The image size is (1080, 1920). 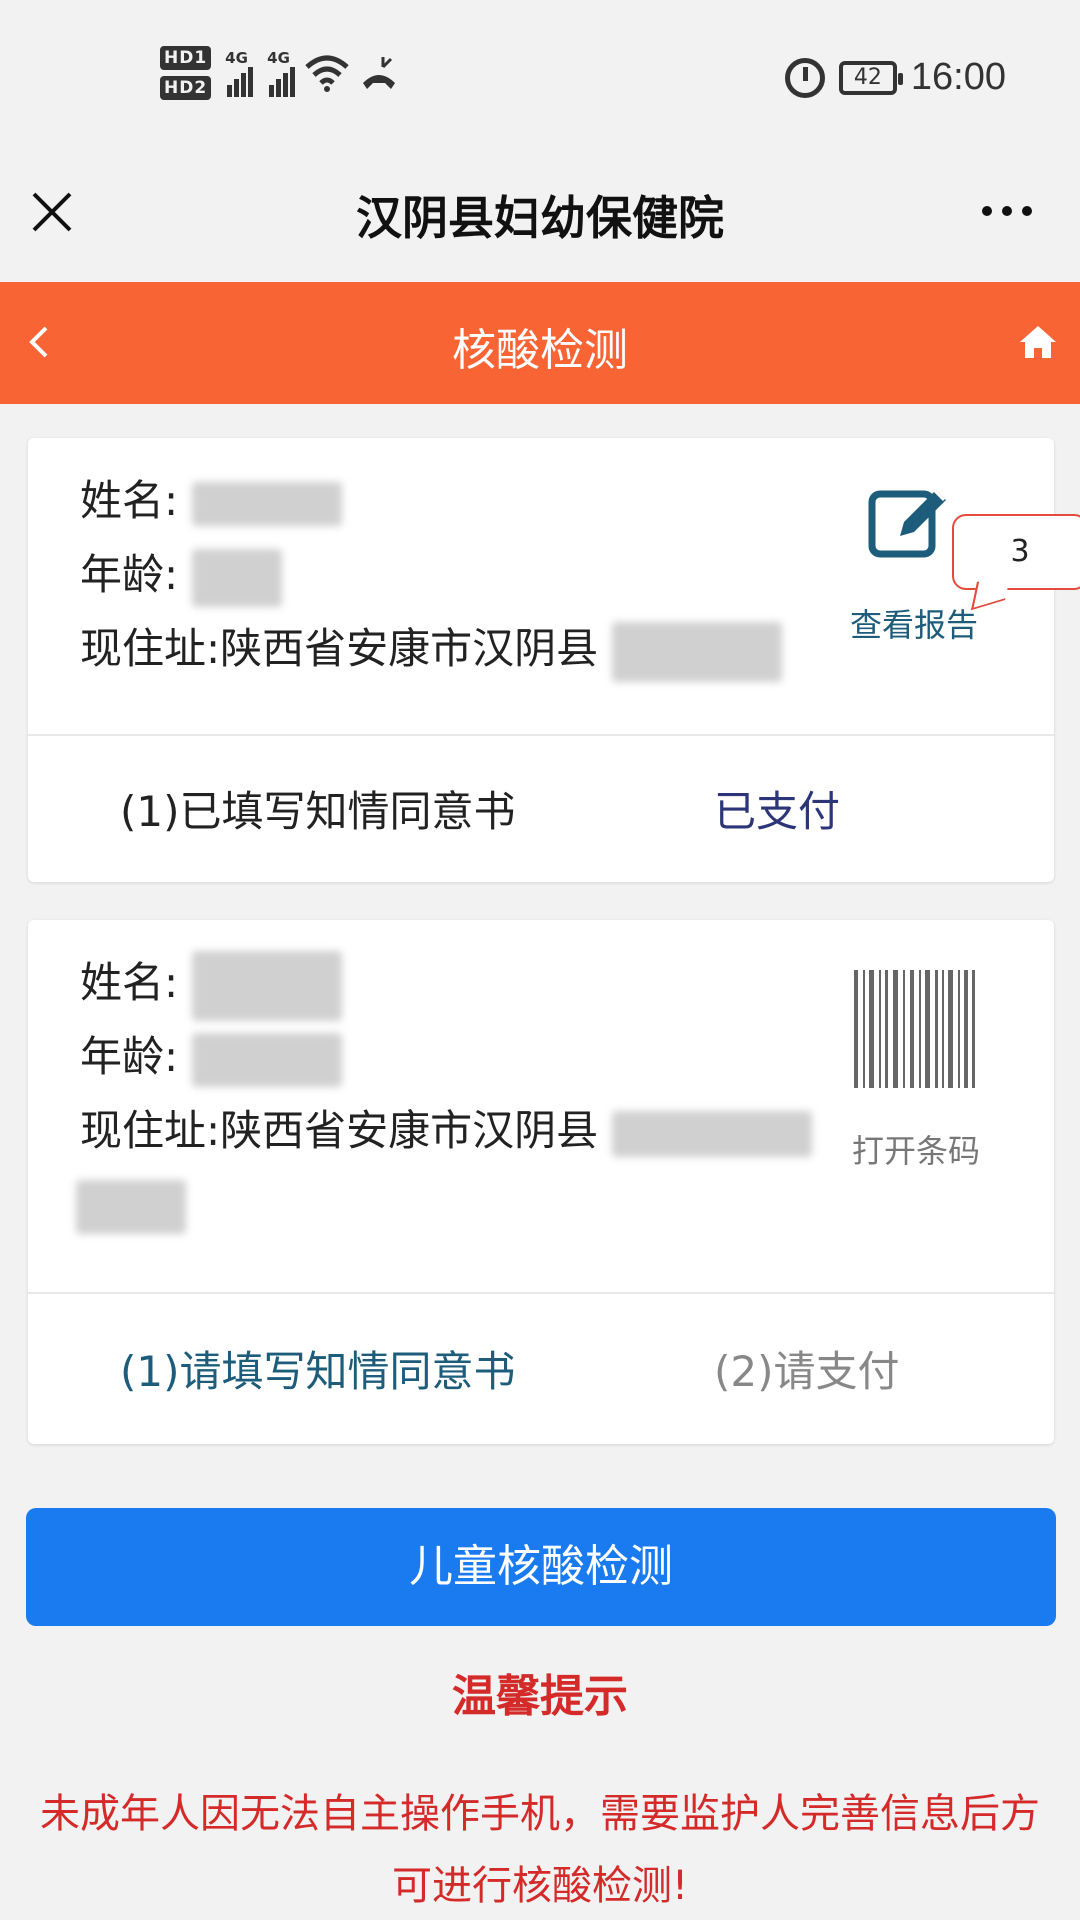 What do you see at coordinates (540, 350) in the screenshot?
I see `section-title: 核酸检测` at bounding box center [540, 350].